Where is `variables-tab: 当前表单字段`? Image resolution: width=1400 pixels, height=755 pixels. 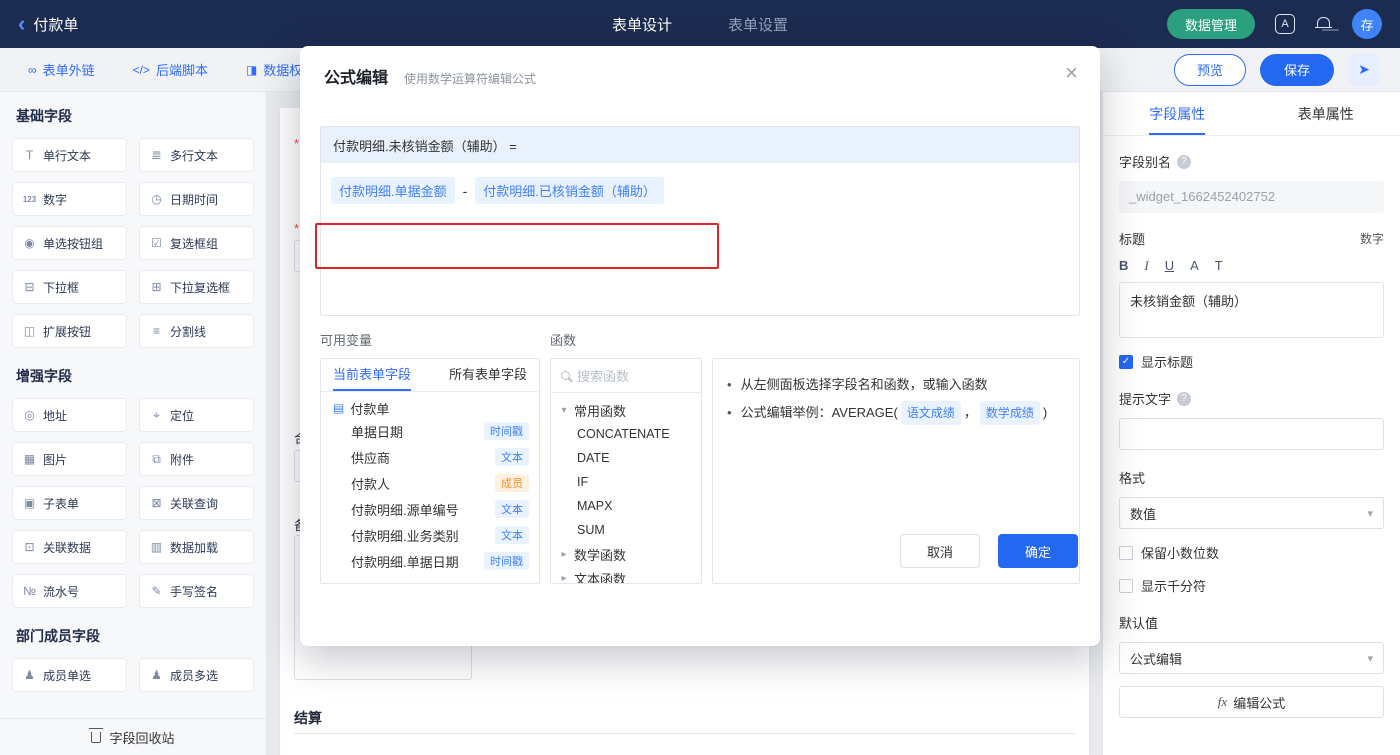
variables-tab: 当前表单字段 is located at coordinates (372, 375).